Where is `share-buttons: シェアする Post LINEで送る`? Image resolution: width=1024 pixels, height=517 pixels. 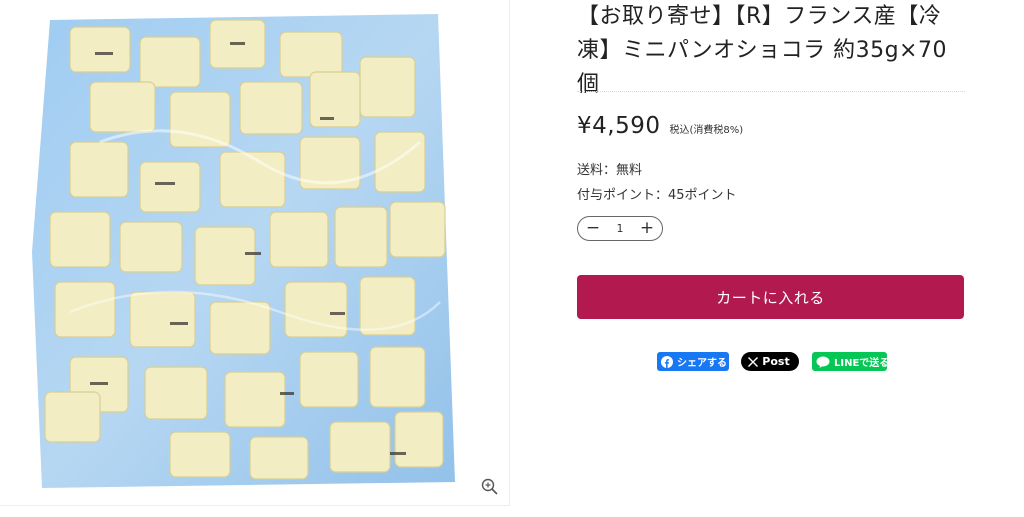
share-buttons: シェアする Post LINEで送る is located at coordinates (773, 361).